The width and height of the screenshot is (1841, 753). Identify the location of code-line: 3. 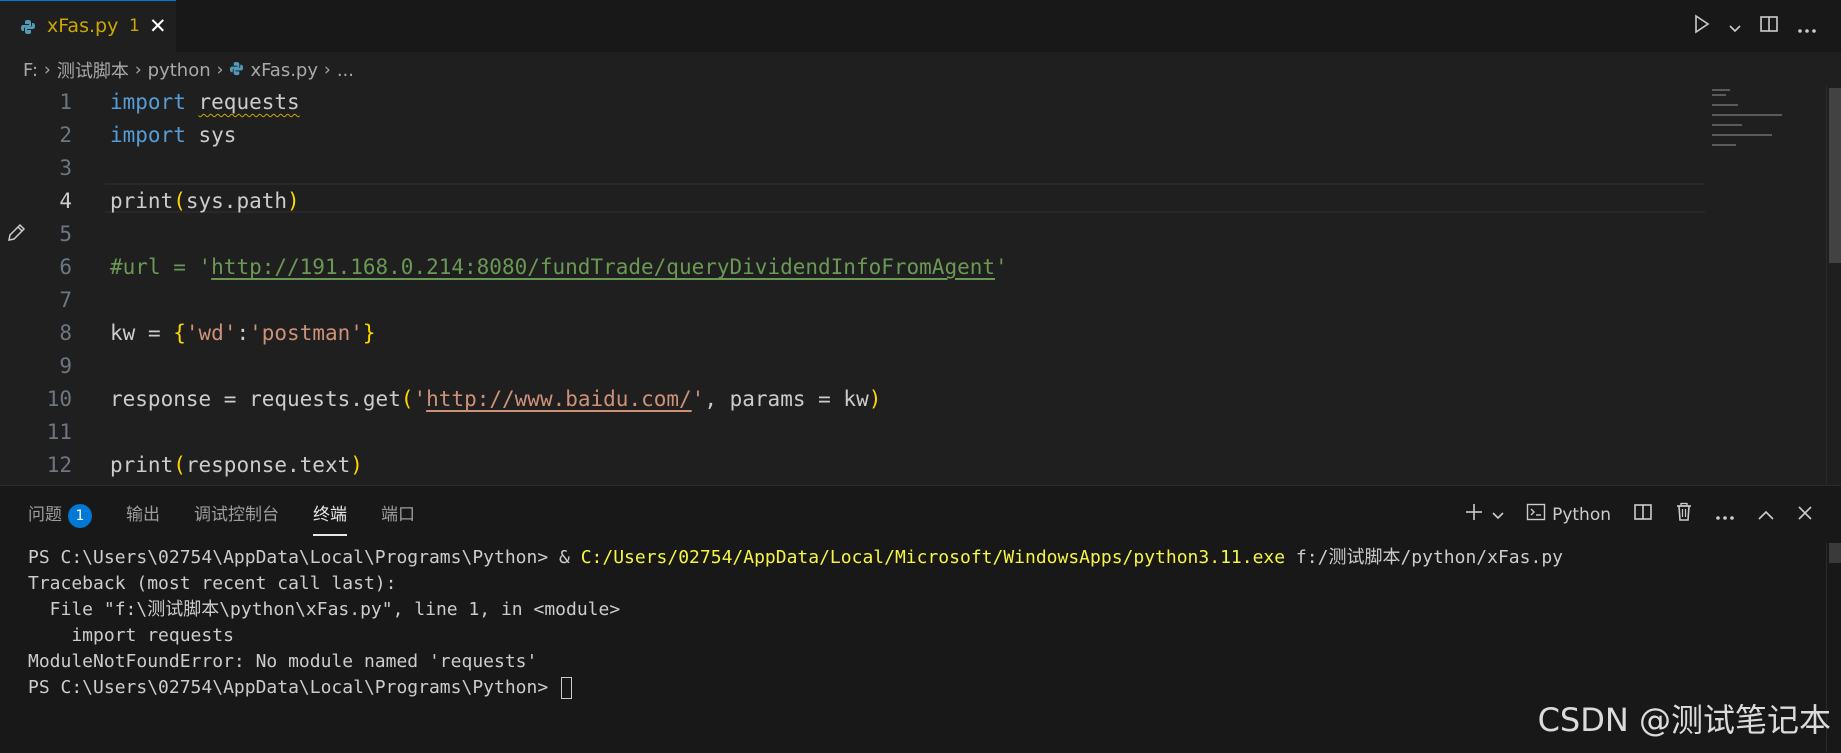
(850, 168).